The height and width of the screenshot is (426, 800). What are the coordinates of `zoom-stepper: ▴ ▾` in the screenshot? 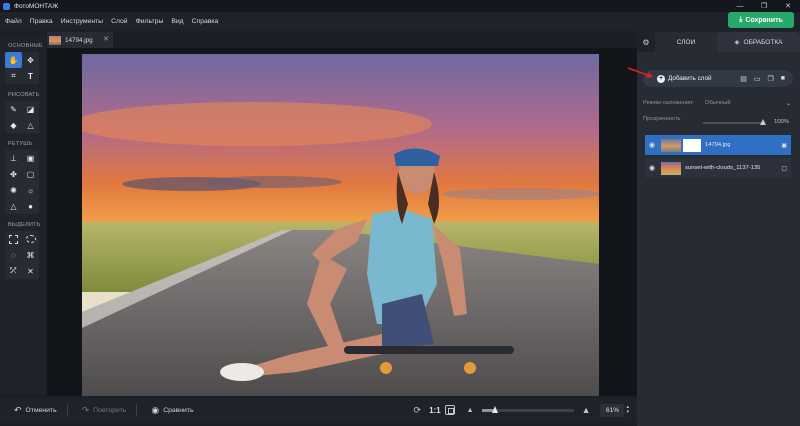 It's located at (627, 410).